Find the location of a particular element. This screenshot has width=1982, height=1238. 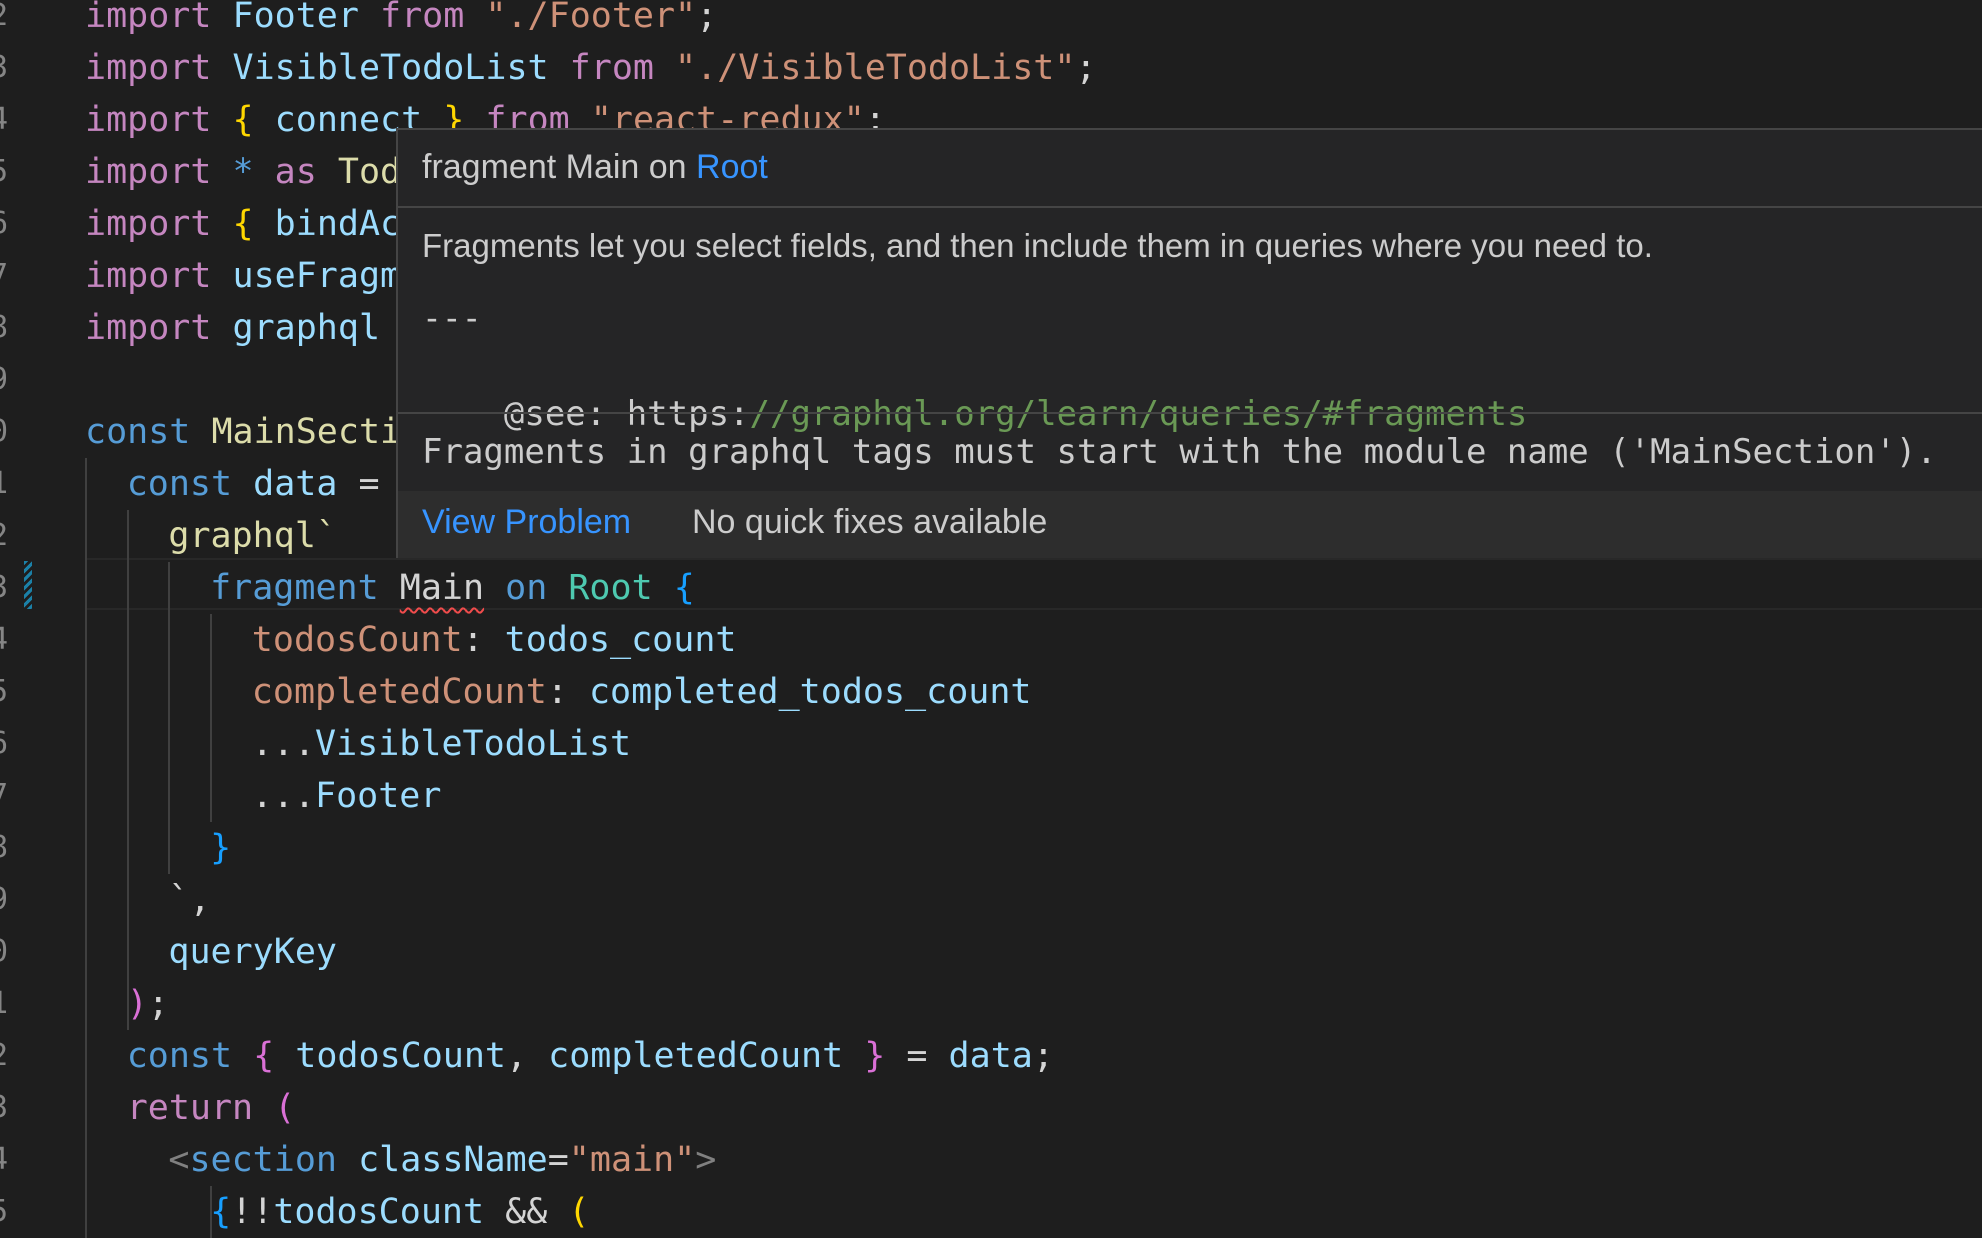

code-token: > is located at coordinates (706, 1160).